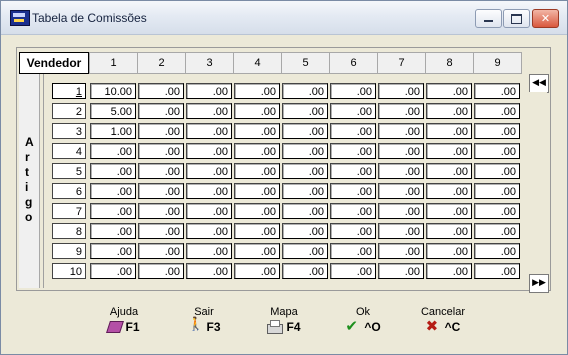  I want to click on maximize-button, so click(516, 18).